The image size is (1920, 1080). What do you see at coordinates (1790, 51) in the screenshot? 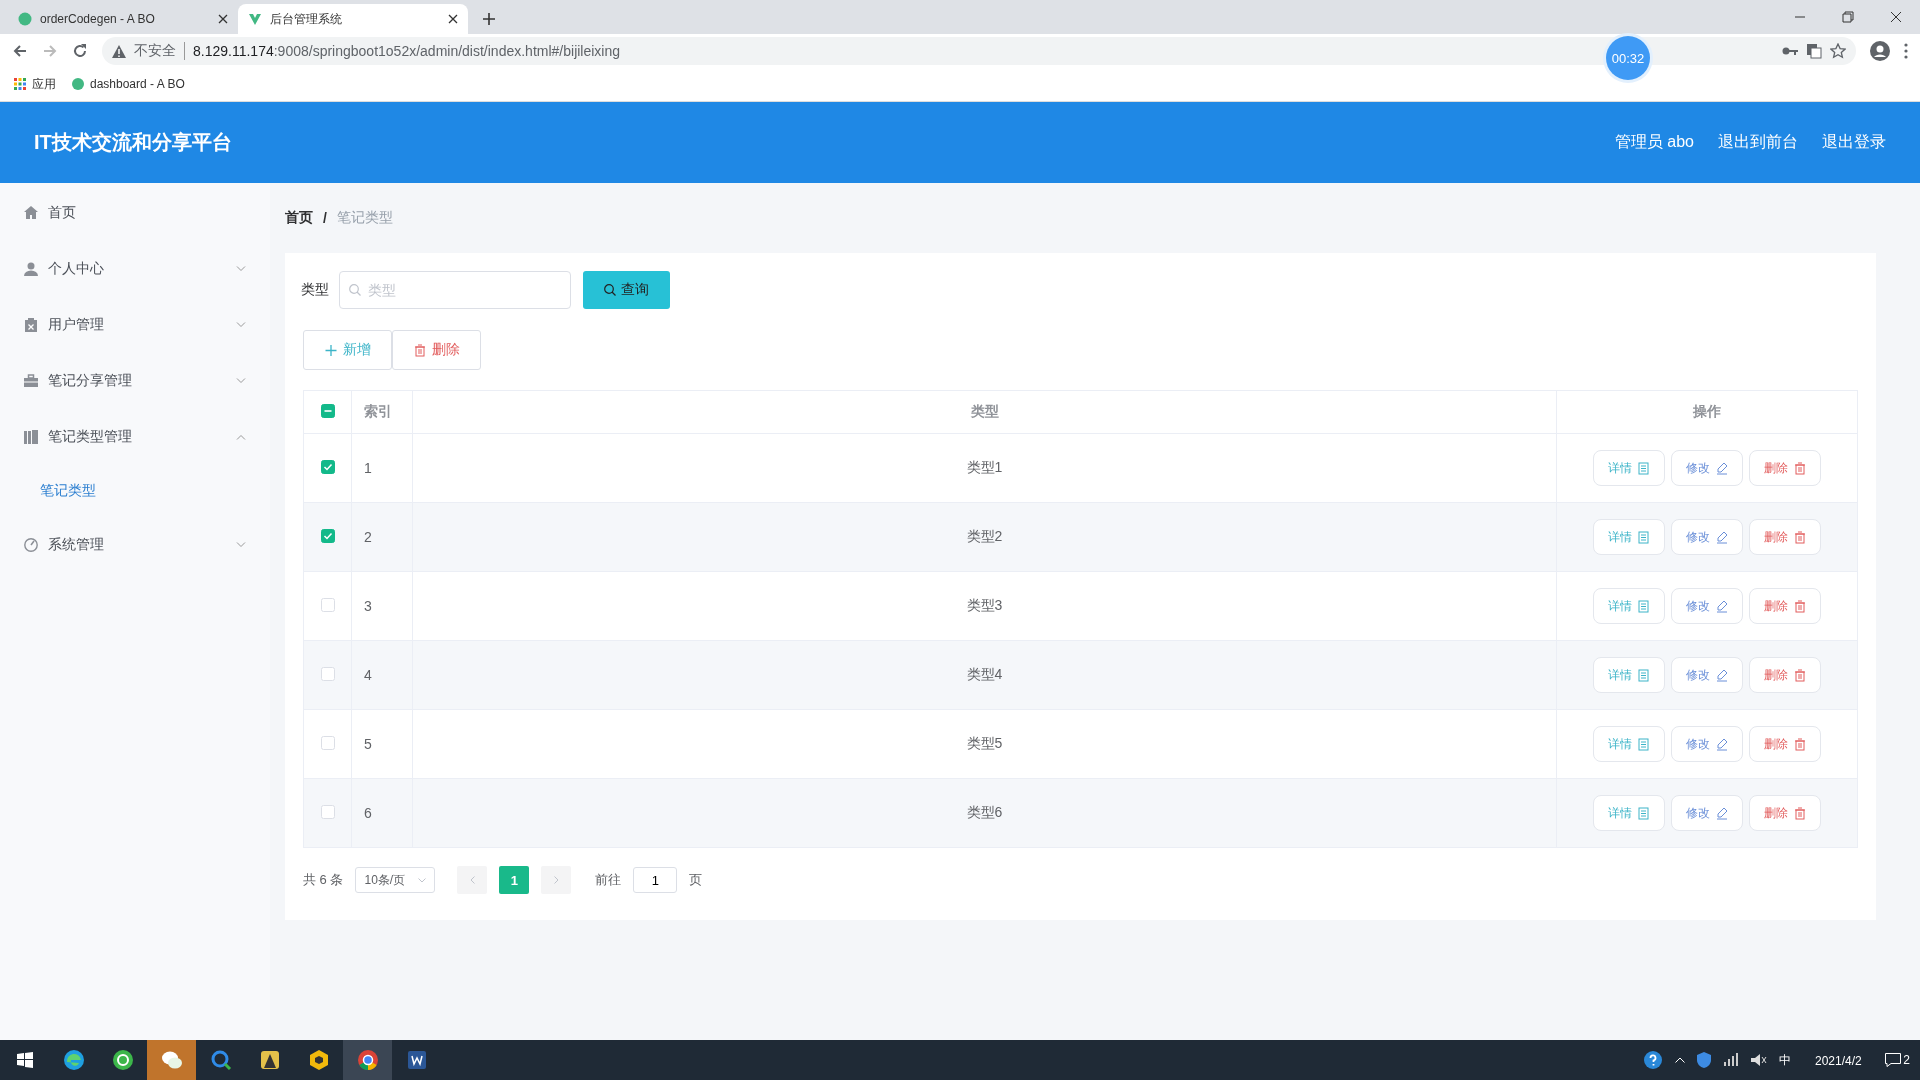
I see `key-icon` at bounding box center [1790, 51].